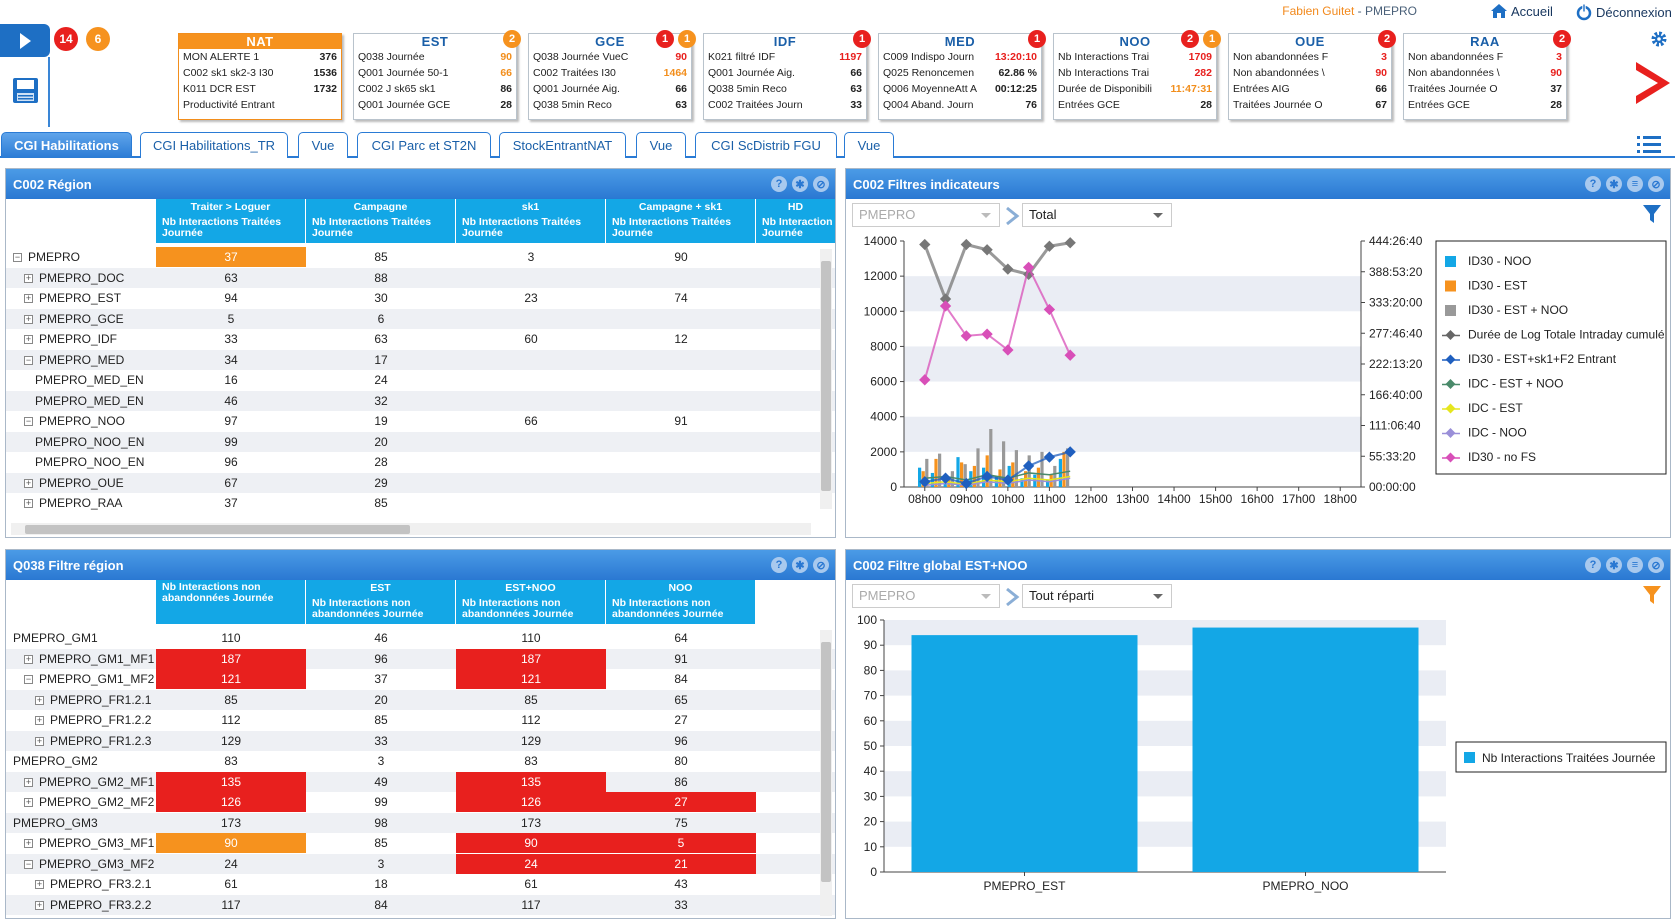 The image size is (1675, 921). Describe the element at coordinates (531, 207) in the screenshot. I see `column-group-header: sk1` at that location.